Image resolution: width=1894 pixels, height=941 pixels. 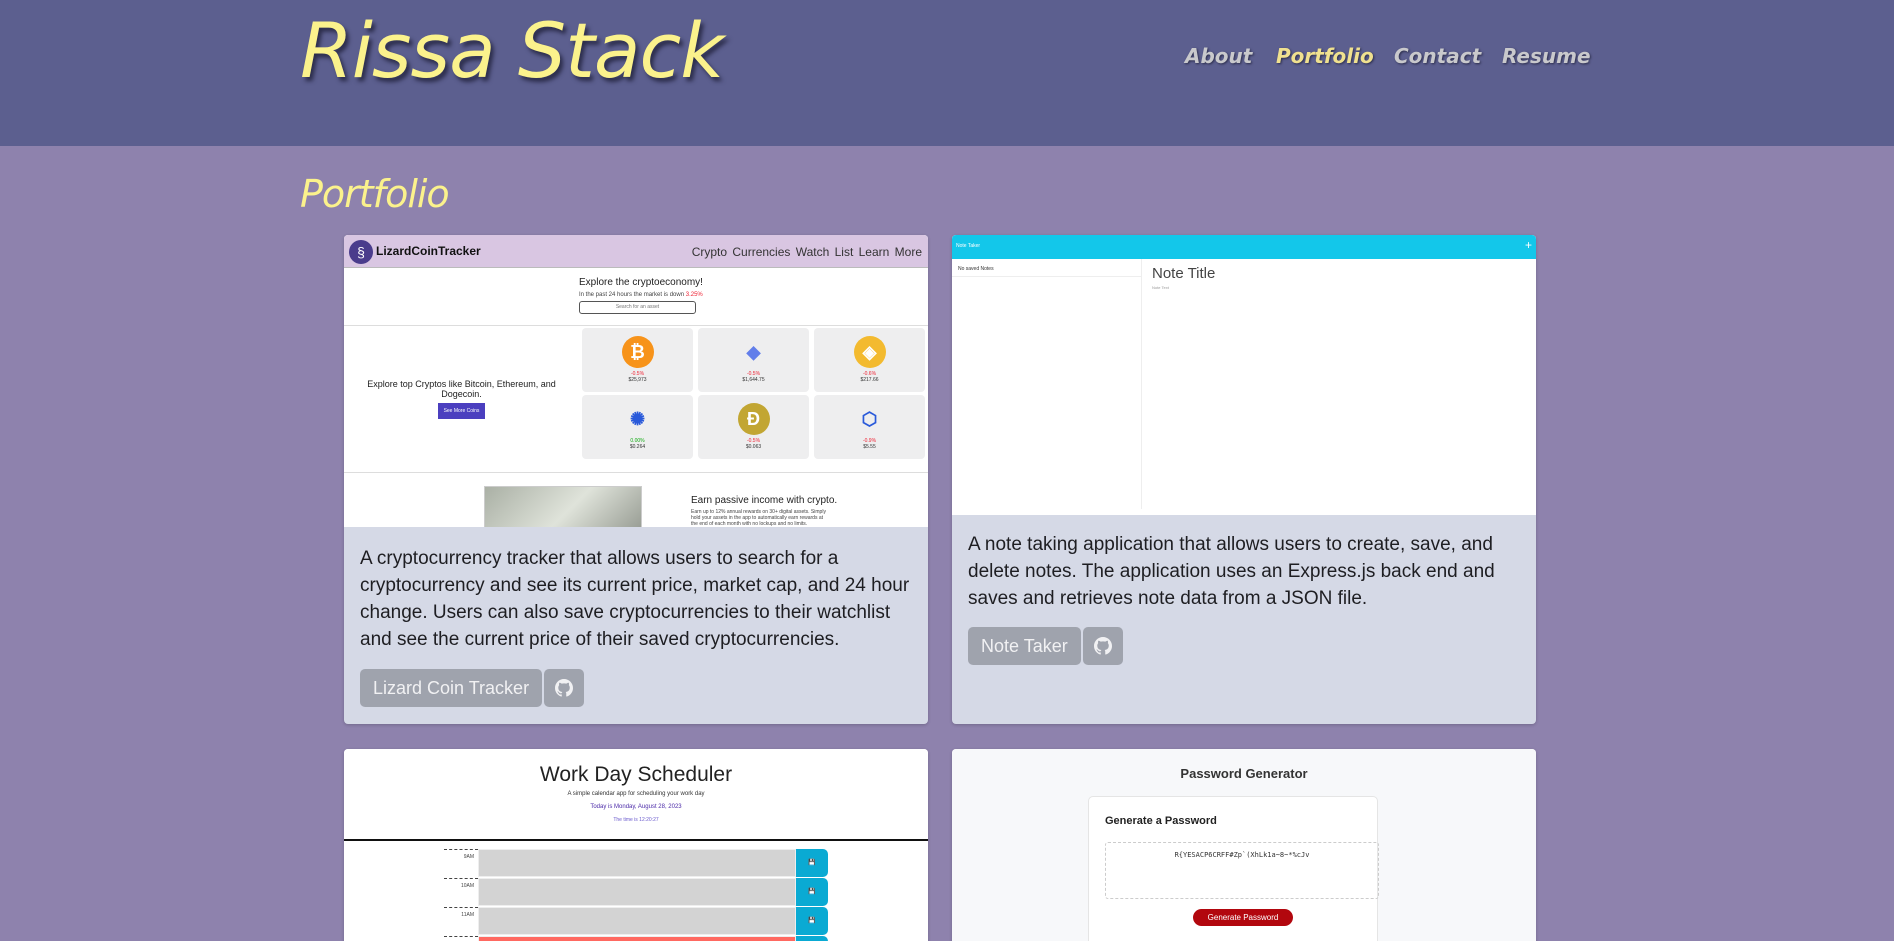 I want to click on preview-note-list: No saved Notes, so click(x=1047, y=384).